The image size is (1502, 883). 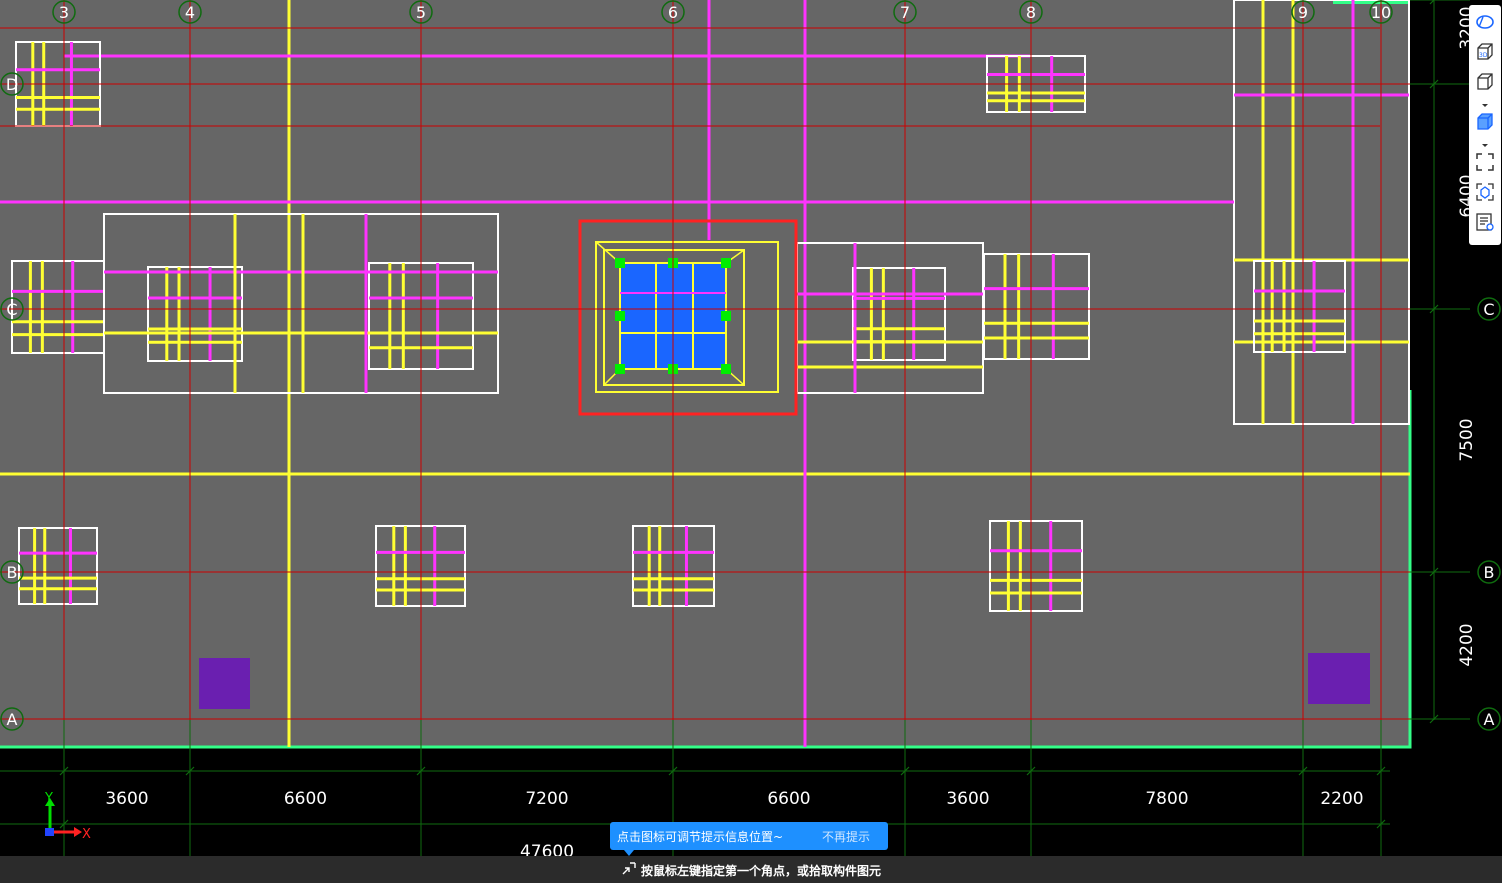 What do you see at coordinates (421, 12) in the screenshot?
I see `svg-text: 5` at bounding box center [421, 12].